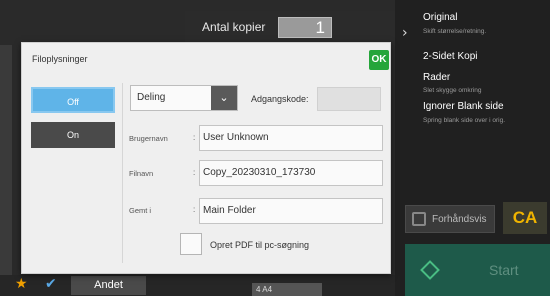 This screenshot has height=296, width=550. Describe the element at coordinates (60, 59) in the screenshot. I see `dialog-title: Filoplysninger` at that location.